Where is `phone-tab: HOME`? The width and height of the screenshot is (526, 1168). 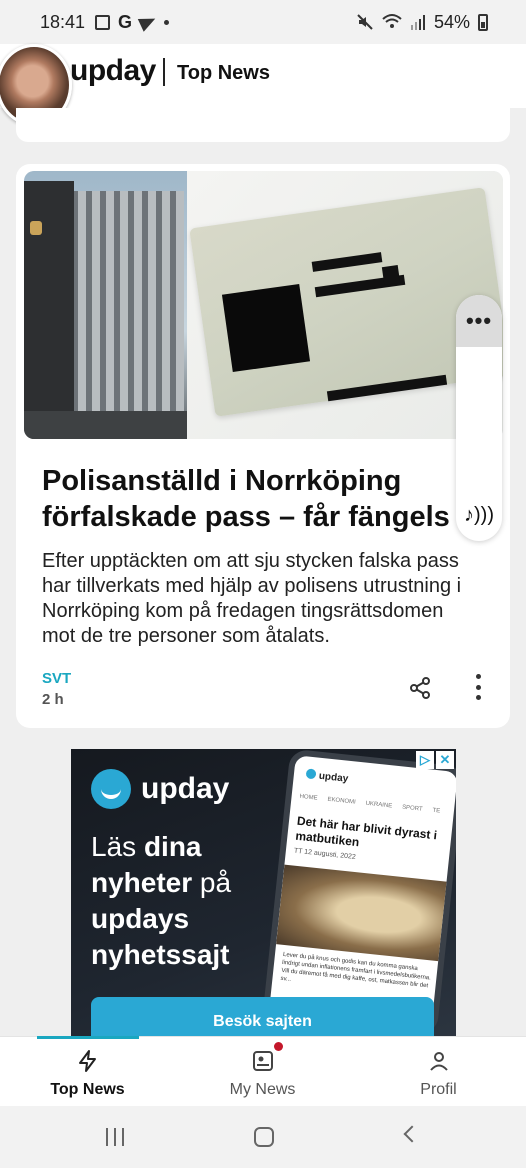 phone-tab: HOME is located at coordinates (308, 797).